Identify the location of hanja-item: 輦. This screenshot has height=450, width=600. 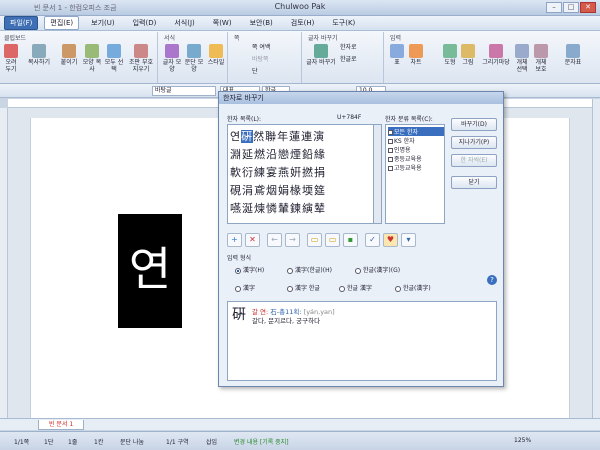
(284, 208).